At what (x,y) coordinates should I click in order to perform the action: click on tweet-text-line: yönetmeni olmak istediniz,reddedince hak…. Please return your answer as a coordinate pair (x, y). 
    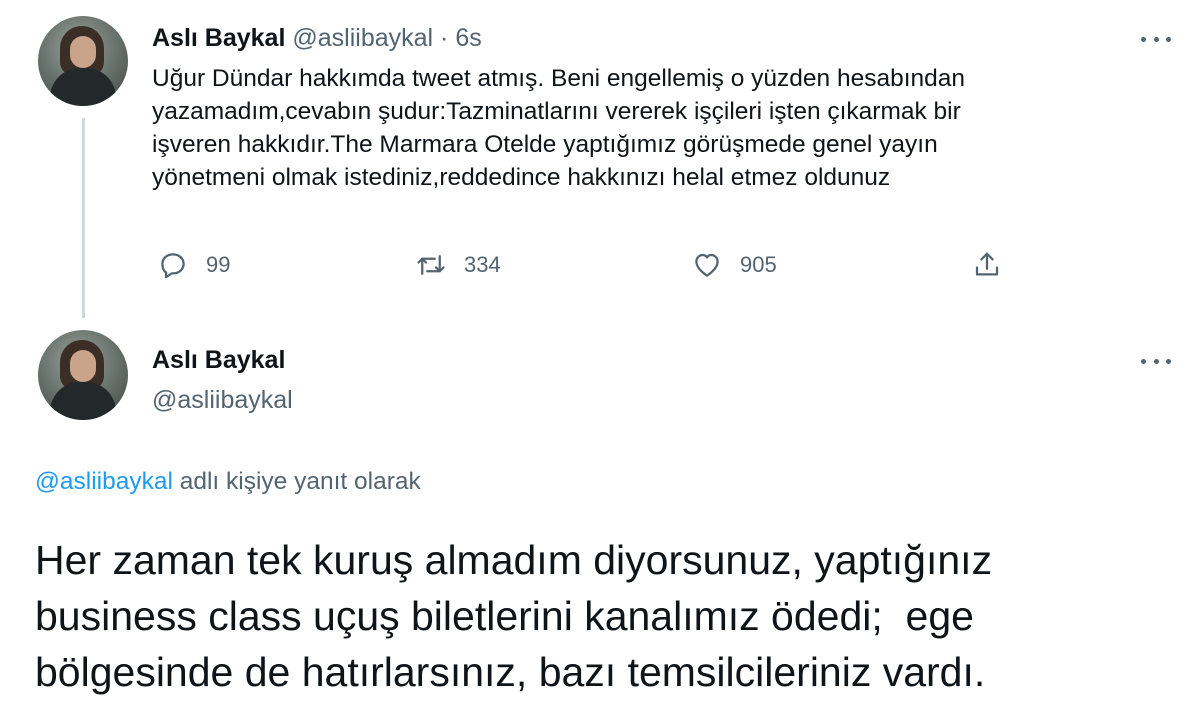
    Looking at the image, I should click on (521, 177).